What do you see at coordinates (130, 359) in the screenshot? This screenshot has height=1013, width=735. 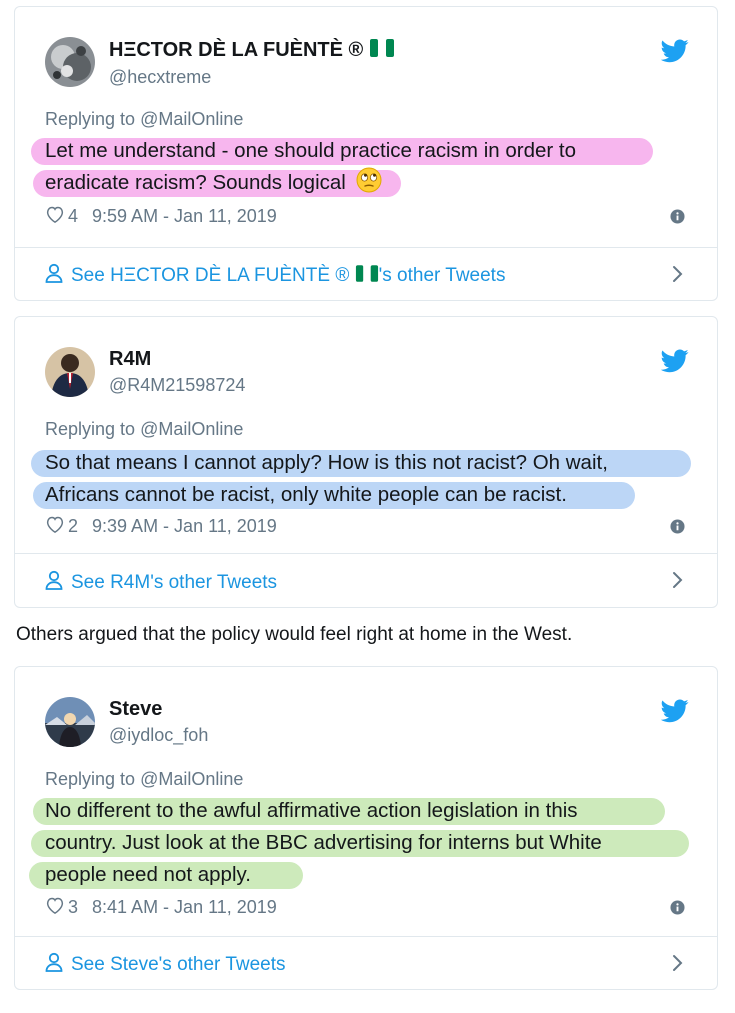 I see `display-name: R4M` at bounding box center [130, 359].